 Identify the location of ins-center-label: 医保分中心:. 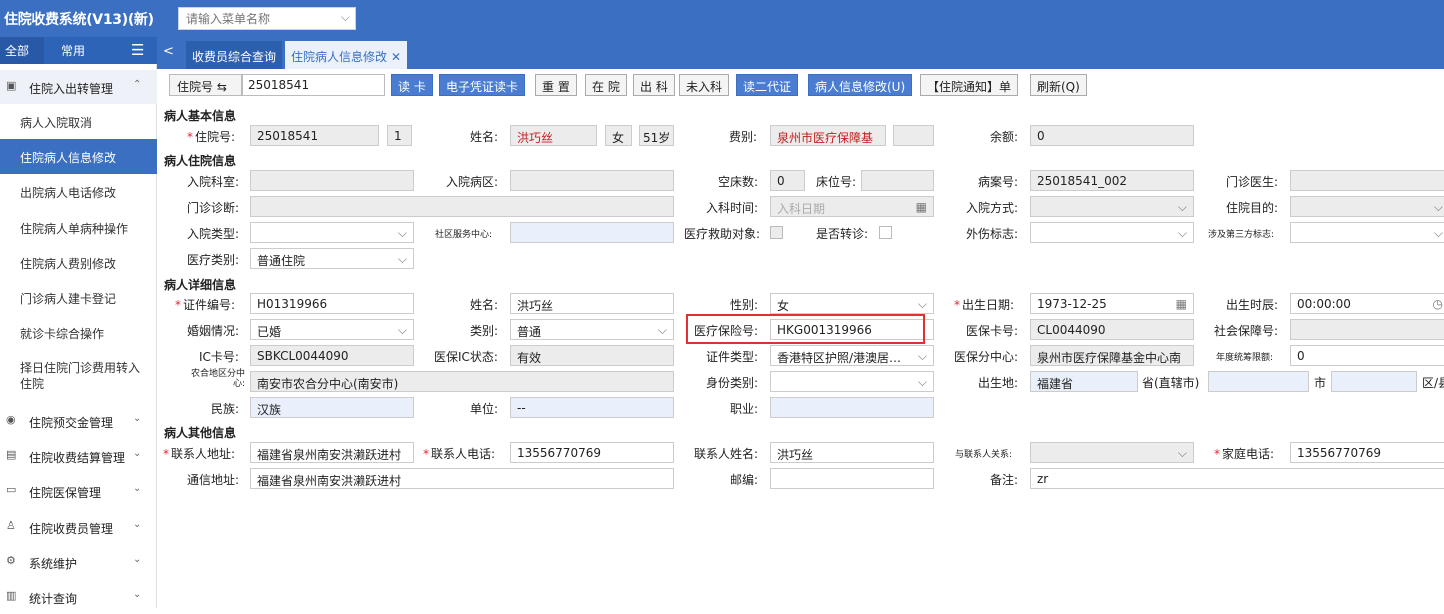
(986, 357).